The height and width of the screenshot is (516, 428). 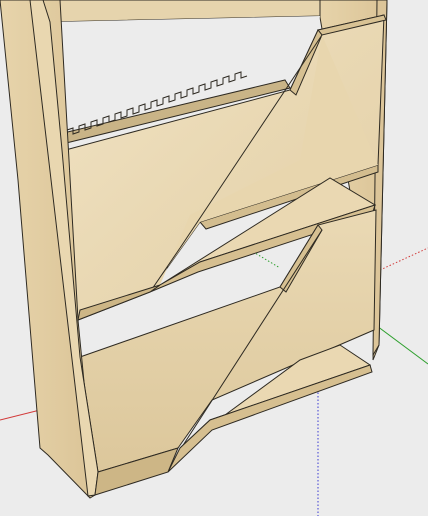 What do you see at coordinates (403, 259) in the screenshot?
I see `red-axis-dotted` at bounding box center [403, 259].